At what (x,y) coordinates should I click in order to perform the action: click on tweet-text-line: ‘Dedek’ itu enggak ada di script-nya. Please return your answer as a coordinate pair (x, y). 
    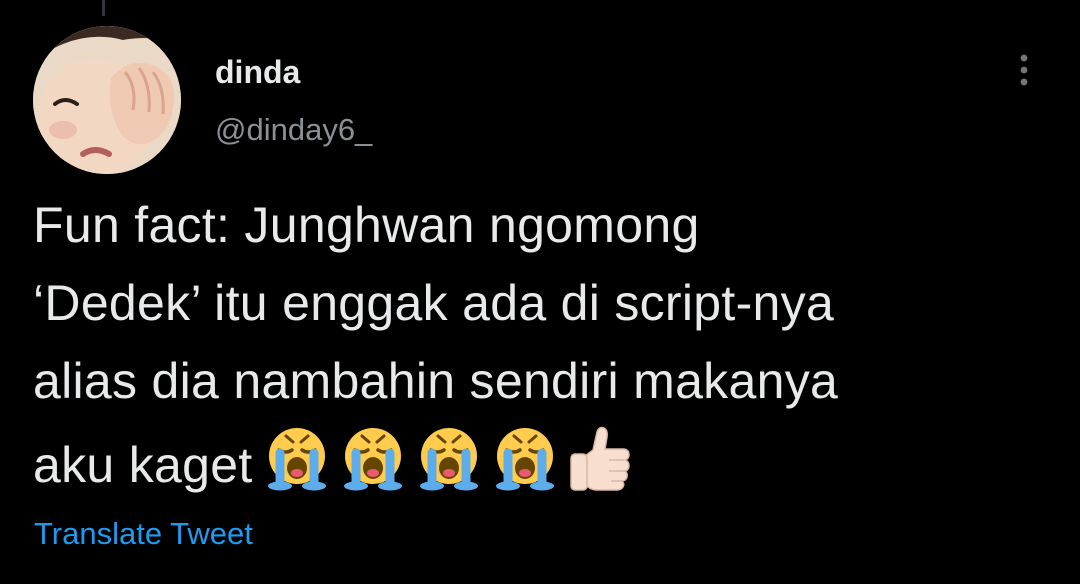
    Looking at the image, I should click on (434, 303).